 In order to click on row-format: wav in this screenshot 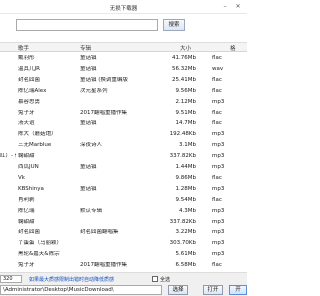, I will do `click(218, 68)`.